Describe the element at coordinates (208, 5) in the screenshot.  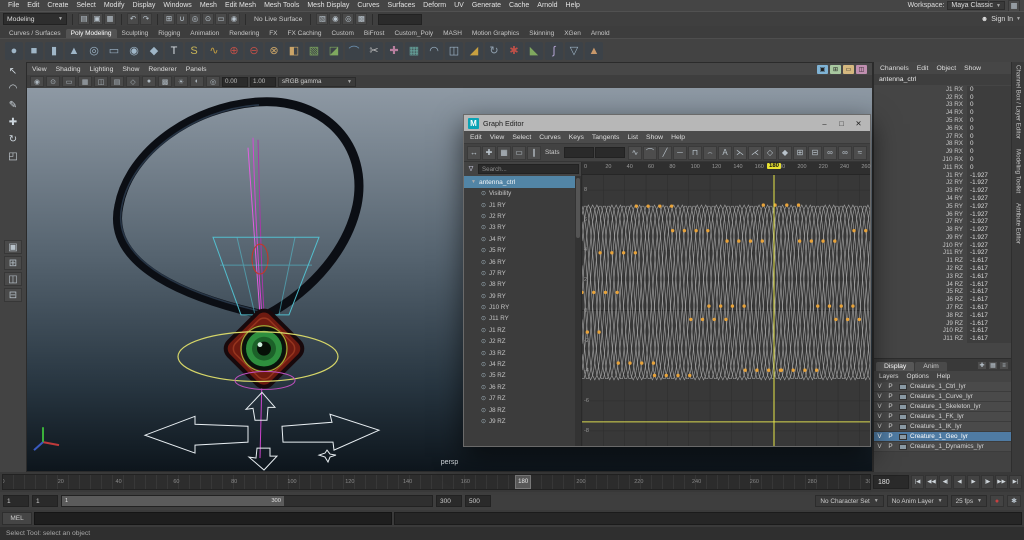
I see `menu-item: Mesh` at that location.